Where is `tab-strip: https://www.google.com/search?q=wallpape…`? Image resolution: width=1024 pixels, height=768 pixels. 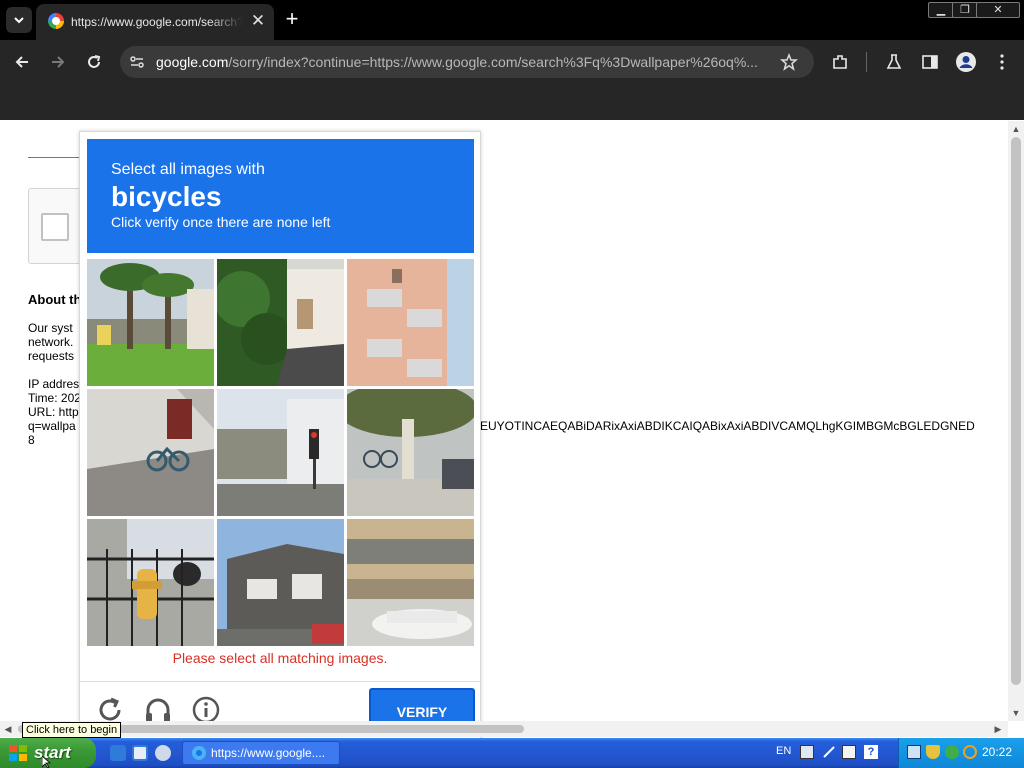 tab-strip: https://www.google.com/search?q=wallpape… is located at coordinates (512, 20).